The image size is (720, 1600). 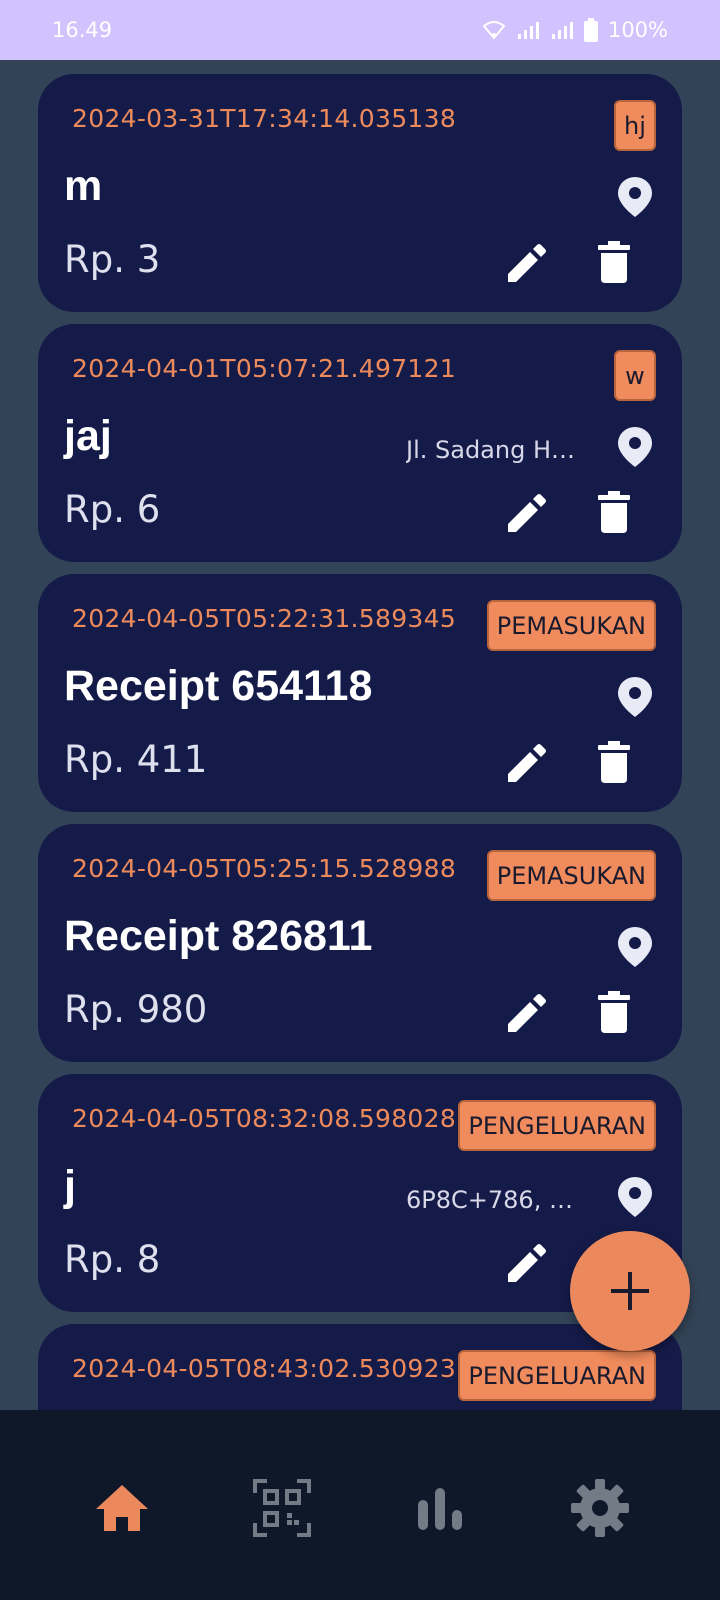 What do you see at coordinates (83, 186) in the screenshot?
I see `transaction-title: m` at bounding box center [83, 186].